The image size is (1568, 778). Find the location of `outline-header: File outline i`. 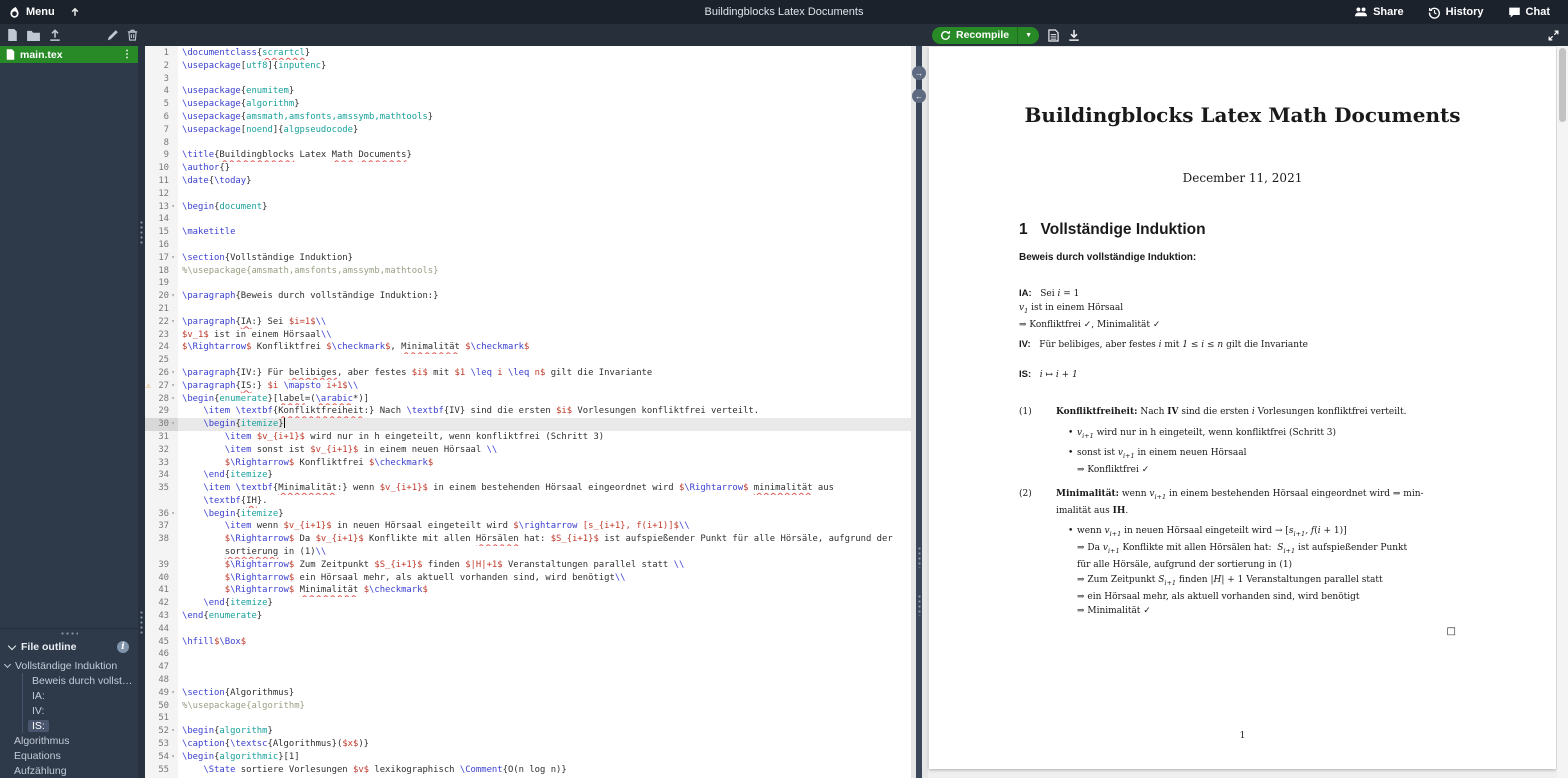

outline-header: File outline i is located at coordinates (69, 647).